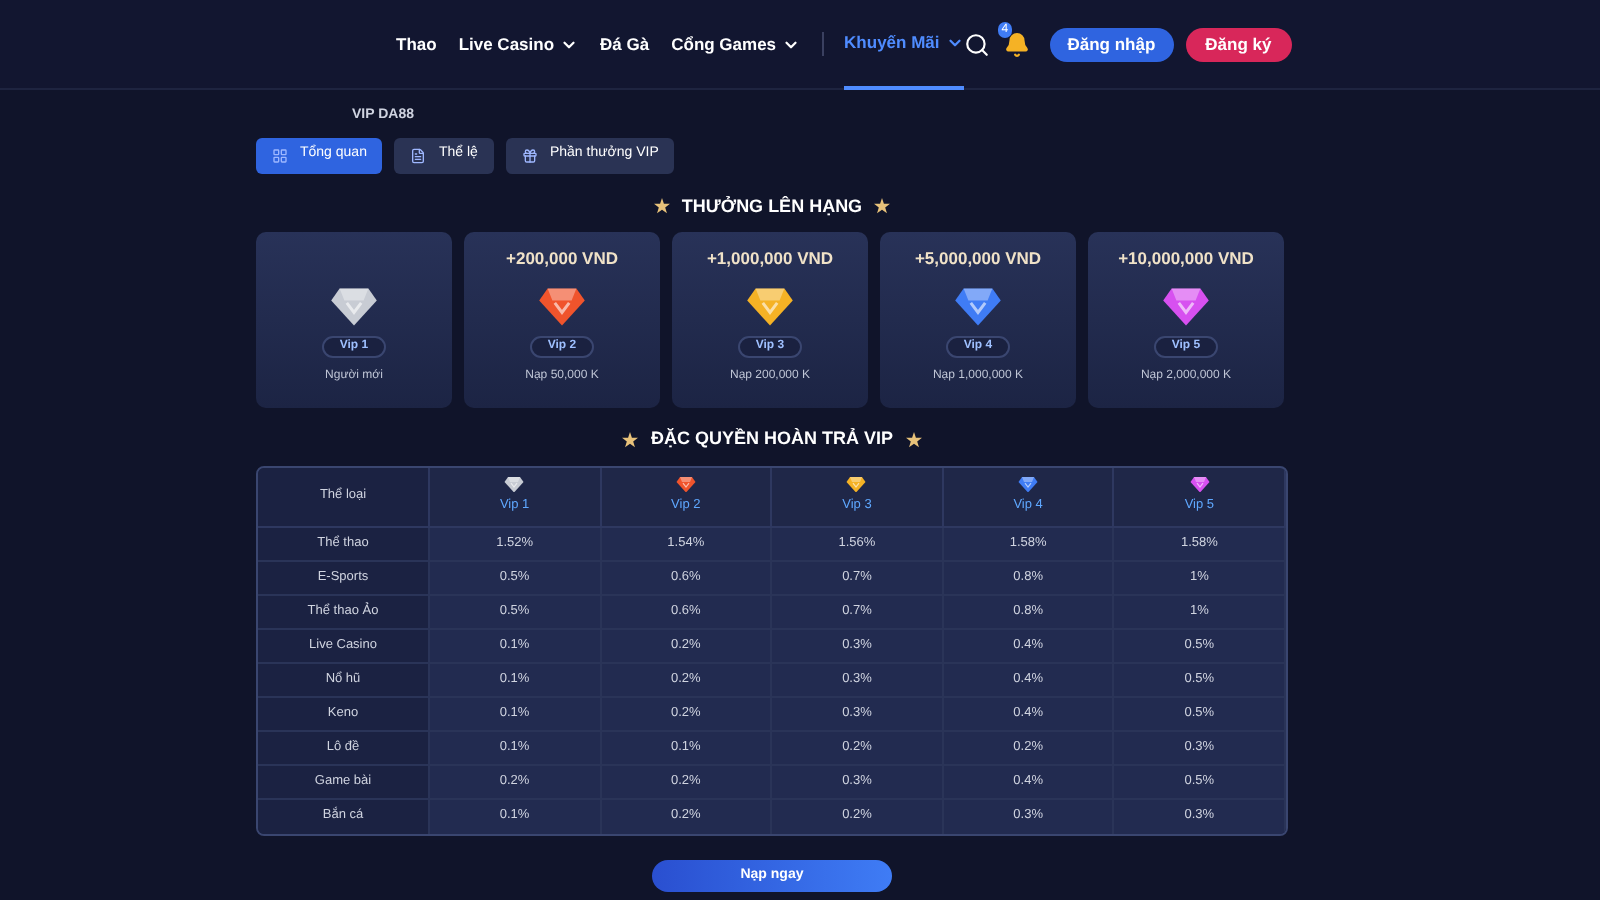 Image resolution: width=1600 pixels, height=900 pixels. What do you see at coordinates (770, 258) in the screenshot?
I see `bonus-amount: +1,000,000 VND` at bounding box center [770, 258].